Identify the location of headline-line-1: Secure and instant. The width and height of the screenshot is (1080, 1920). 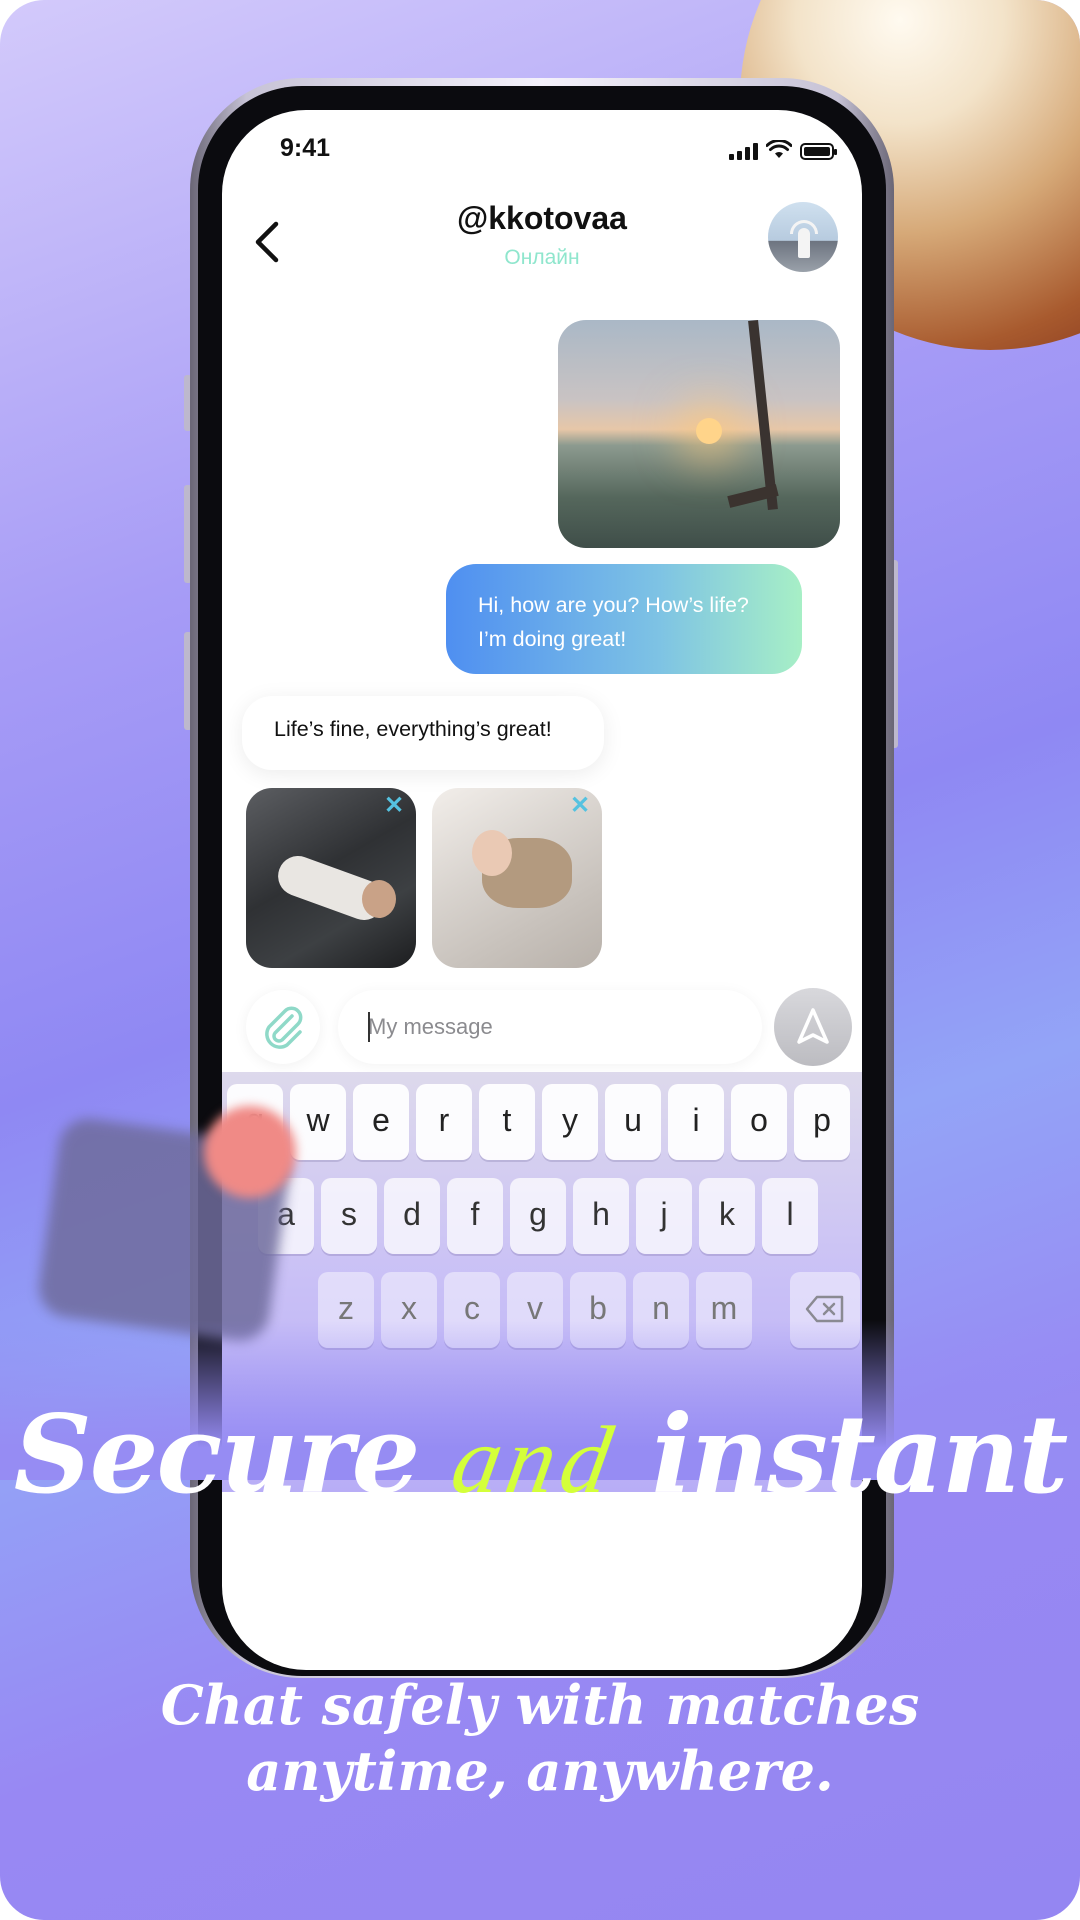
(540, 1455).